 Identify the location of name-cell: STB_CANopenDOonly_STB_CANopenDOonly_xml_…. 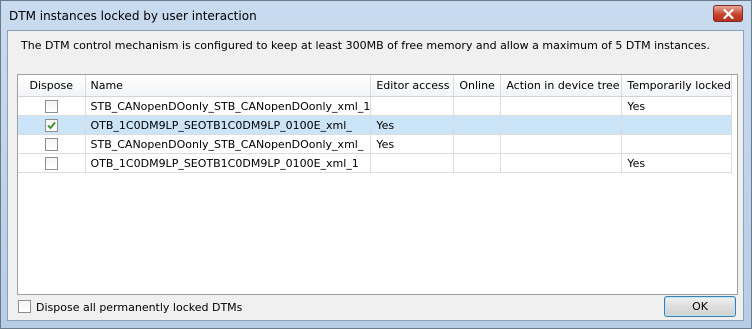
(228, 106).